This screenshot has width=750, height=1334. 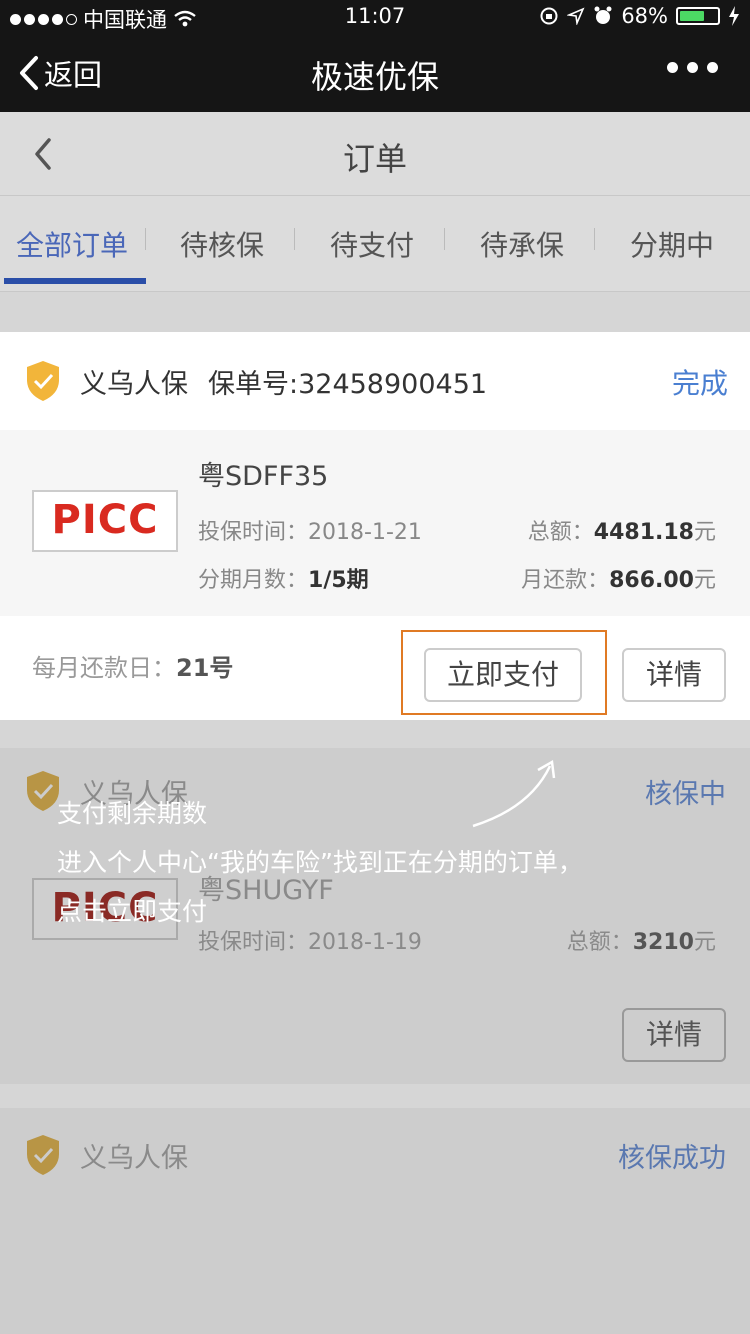 I want to click on tab-pending-payment: 待支付, so click(x=372, y=244).